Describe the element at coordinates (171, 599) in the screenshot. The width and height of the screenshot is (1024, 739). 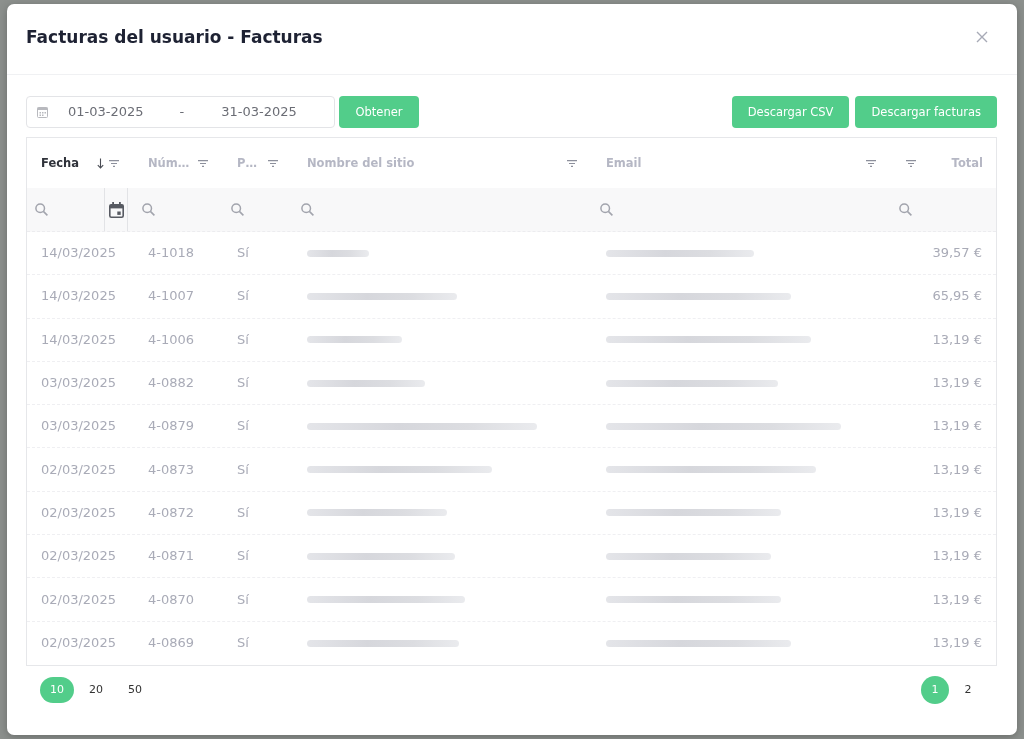
I see `table-cell: 4-0870` at that location.